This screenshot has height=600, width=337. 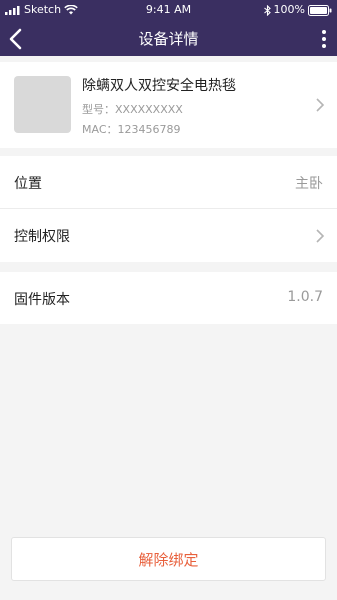 What do you see at coordinates (324, 39) in the screenshot?
I see `more-vertical-icon` at bounding box center [324, 39].